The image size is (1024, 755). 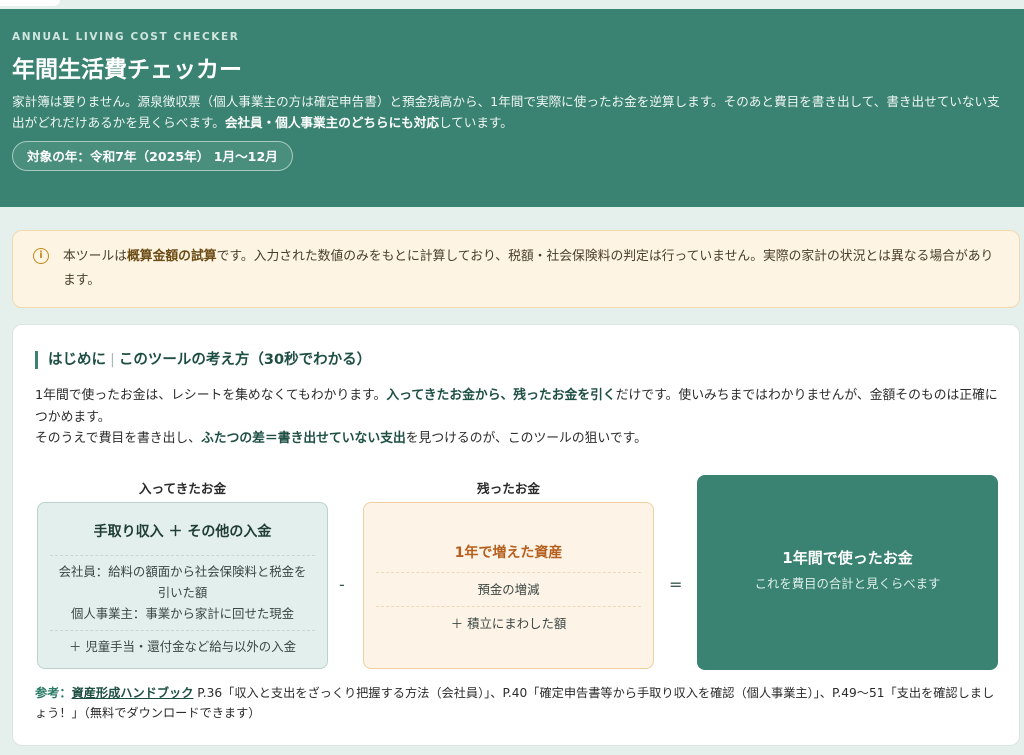 I want to click on section-title-a: はじめに, so click(x=77, y=360).